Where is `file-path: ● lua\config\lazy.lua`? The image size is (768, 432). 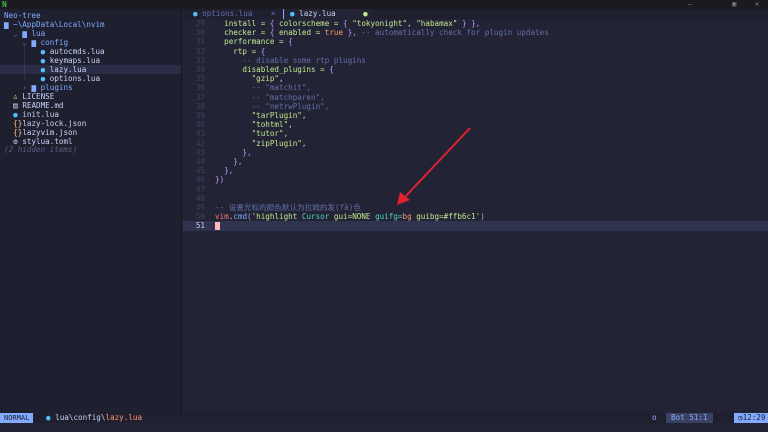
file-path: ● lua\config\lazy.lua is located at coordinates (94, 418).